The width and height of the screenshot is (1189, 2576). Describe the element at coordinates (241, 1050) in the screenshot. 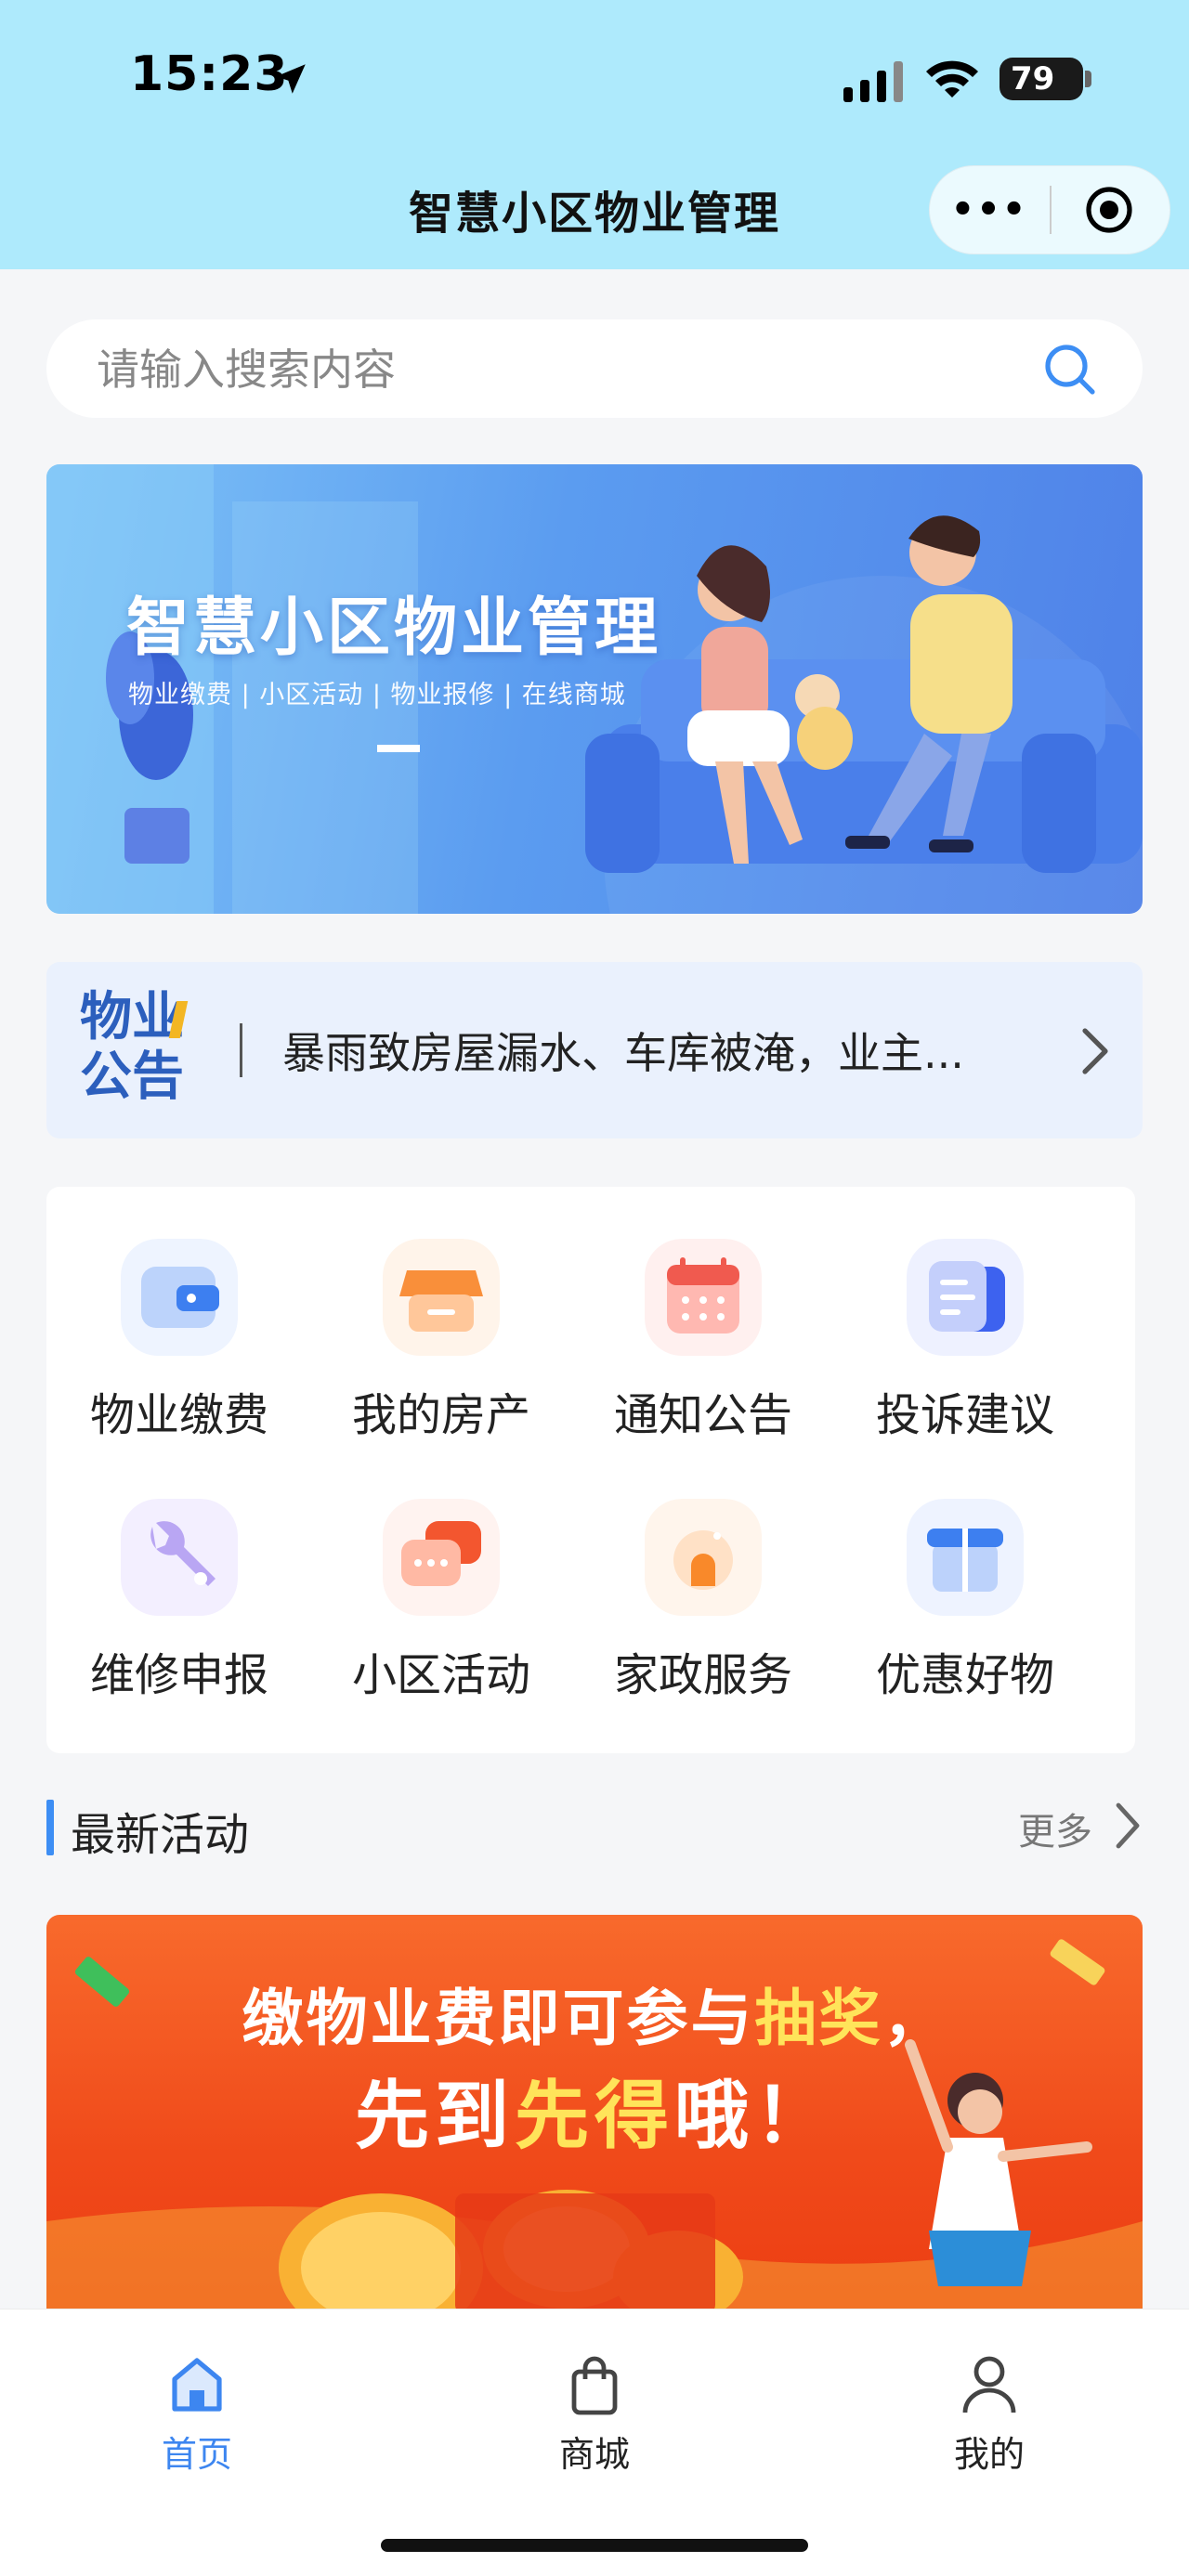

I see `notice-separator` at that location.